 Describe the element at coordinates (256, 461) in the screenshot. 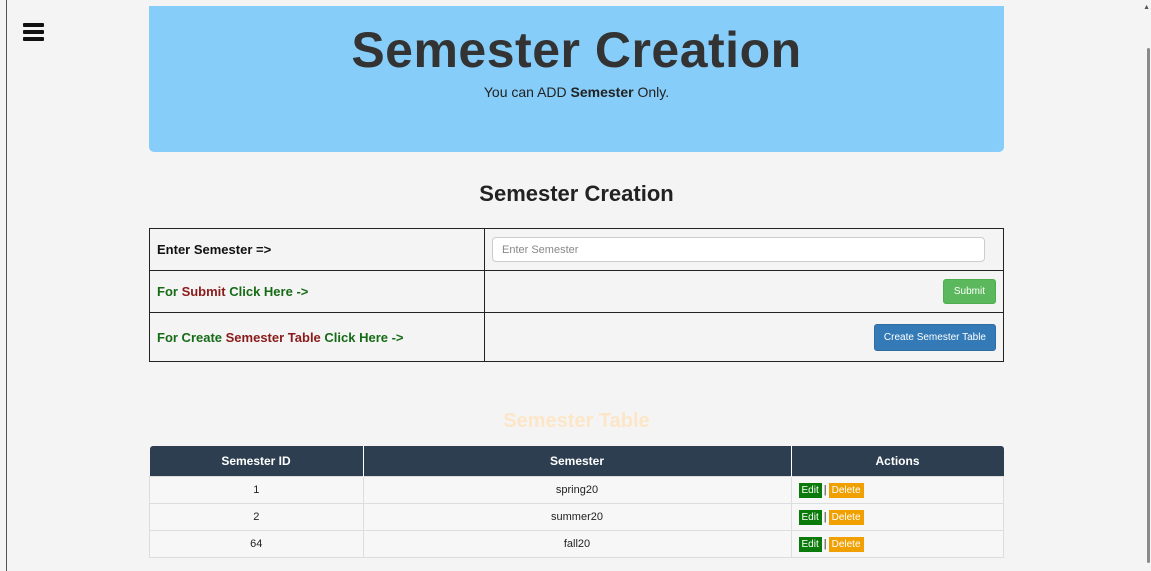

I see `column-header-semester-id: Semester ID` at that location.